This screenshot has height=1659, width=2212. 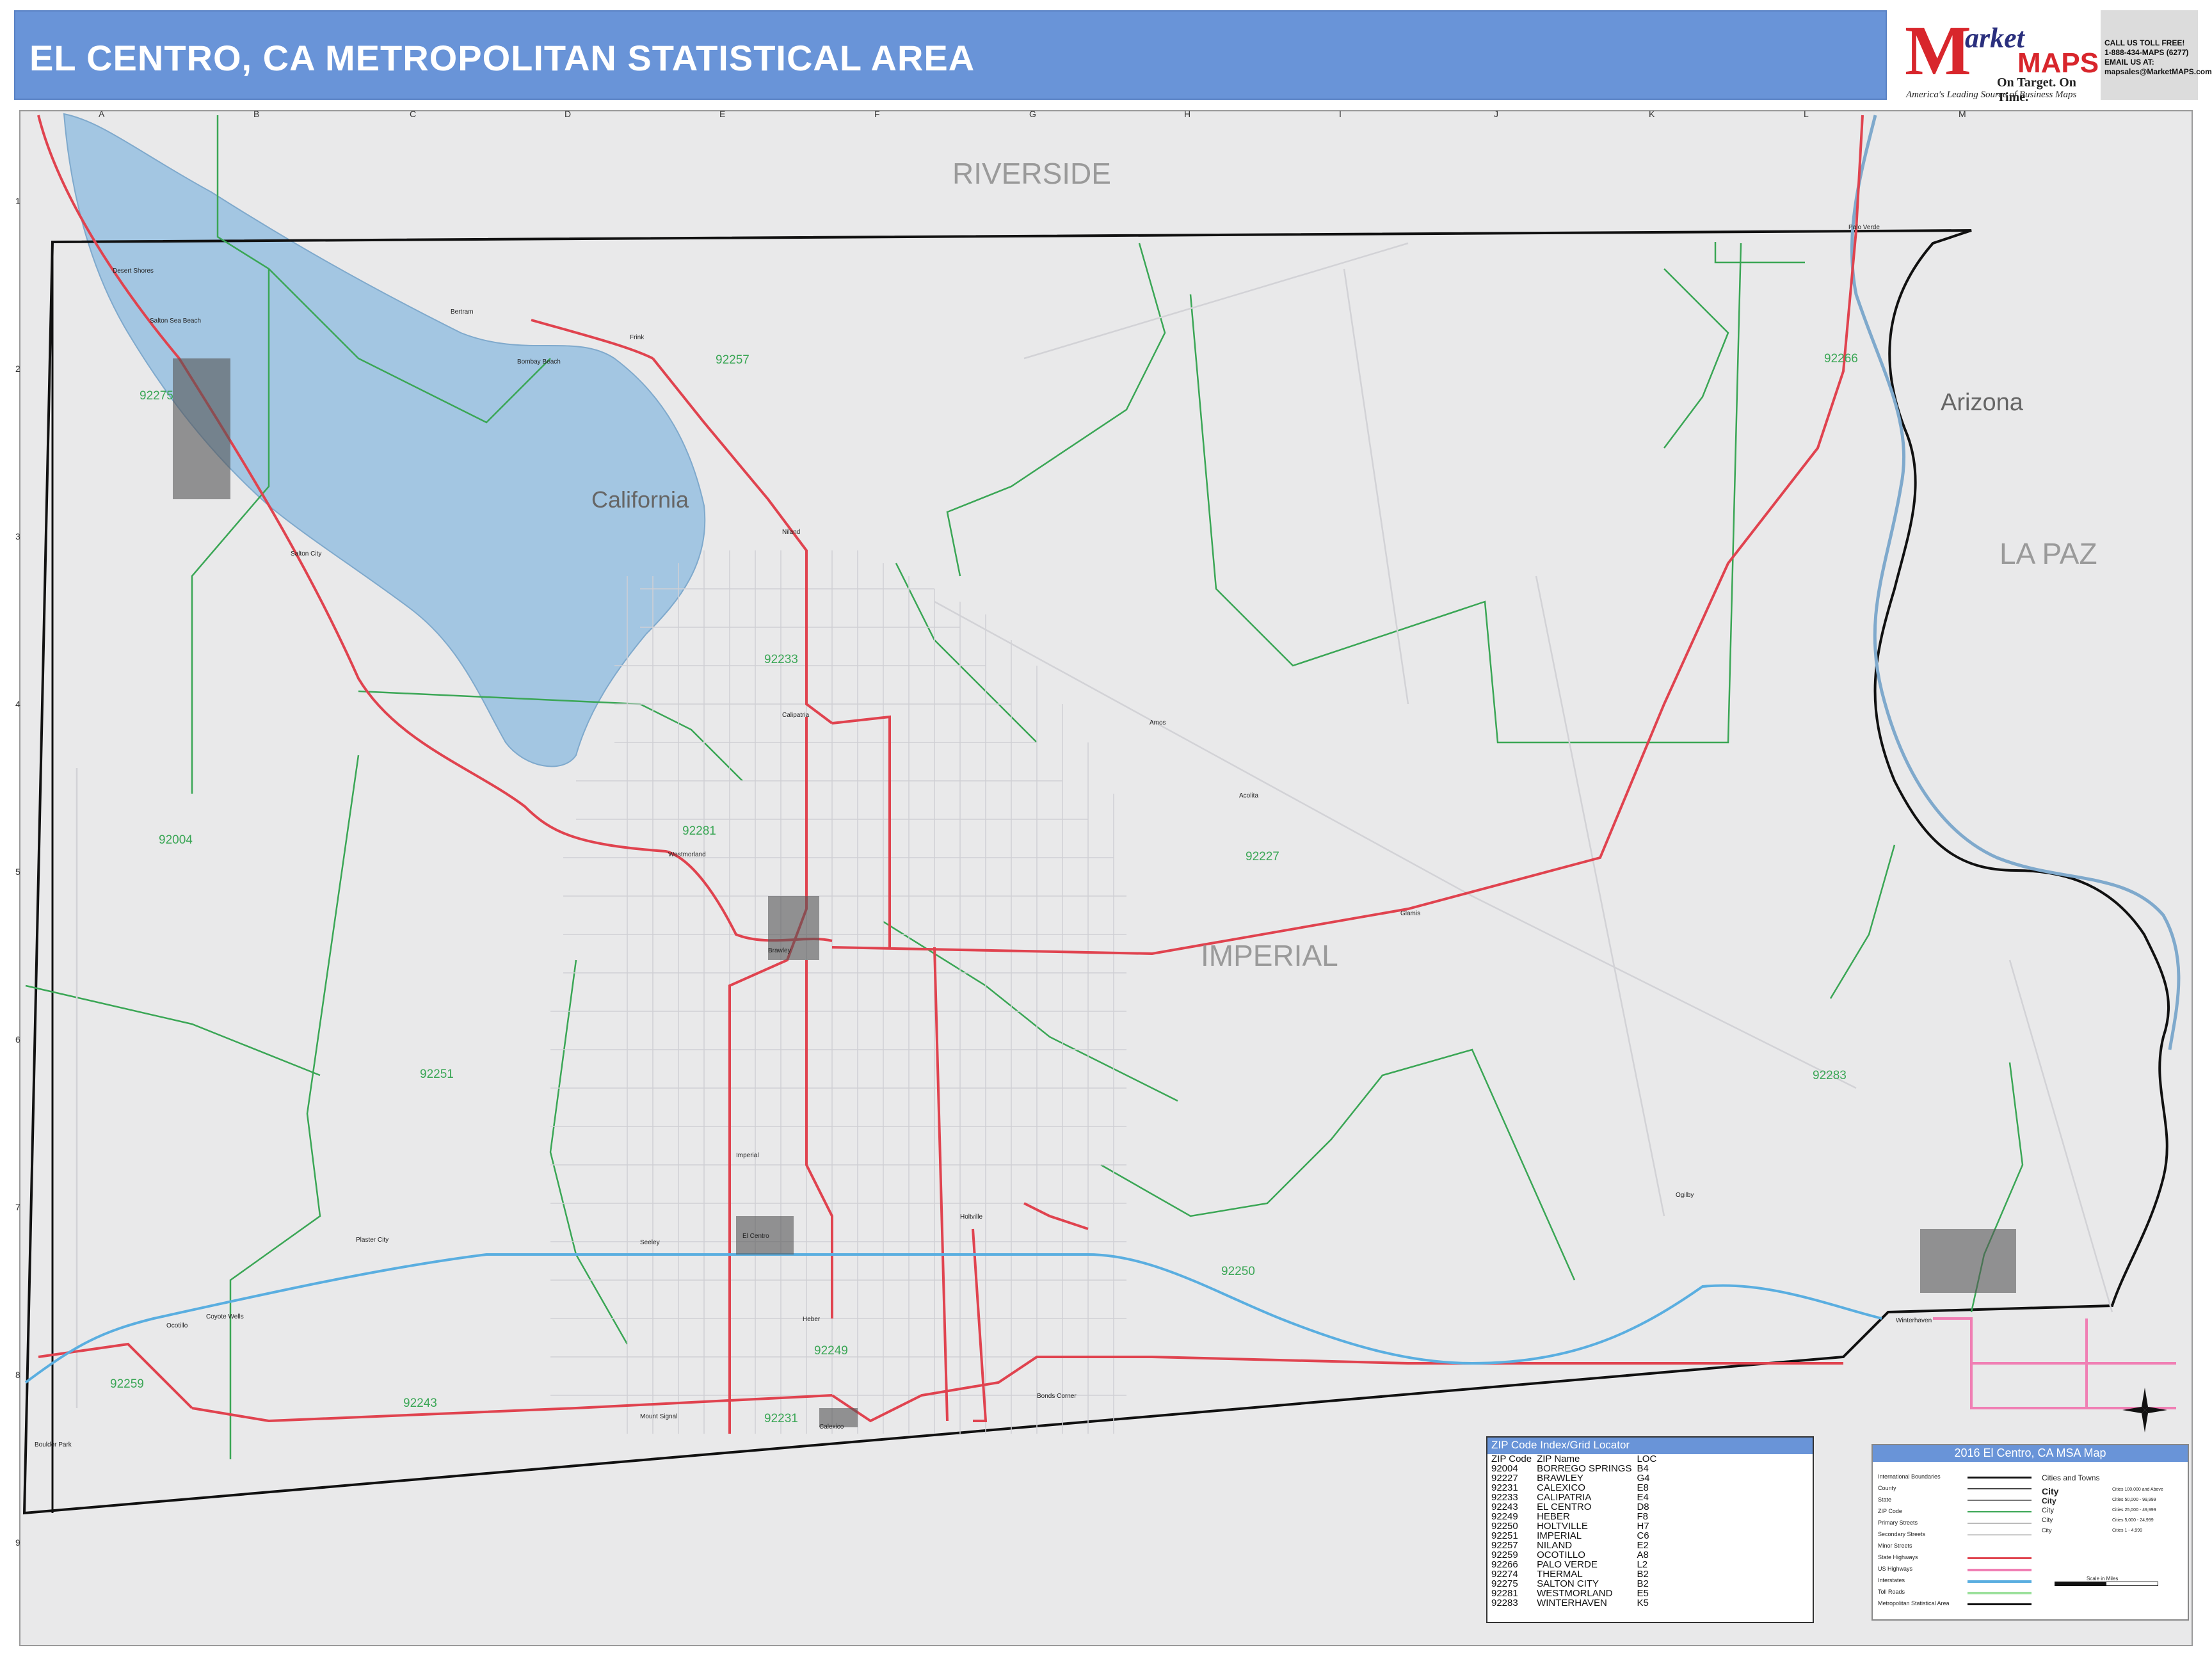 What do you see at coordinates (1249, 795) in the screenshot?
I see `place-label: Acolita` at bounding box center [1249, 795].